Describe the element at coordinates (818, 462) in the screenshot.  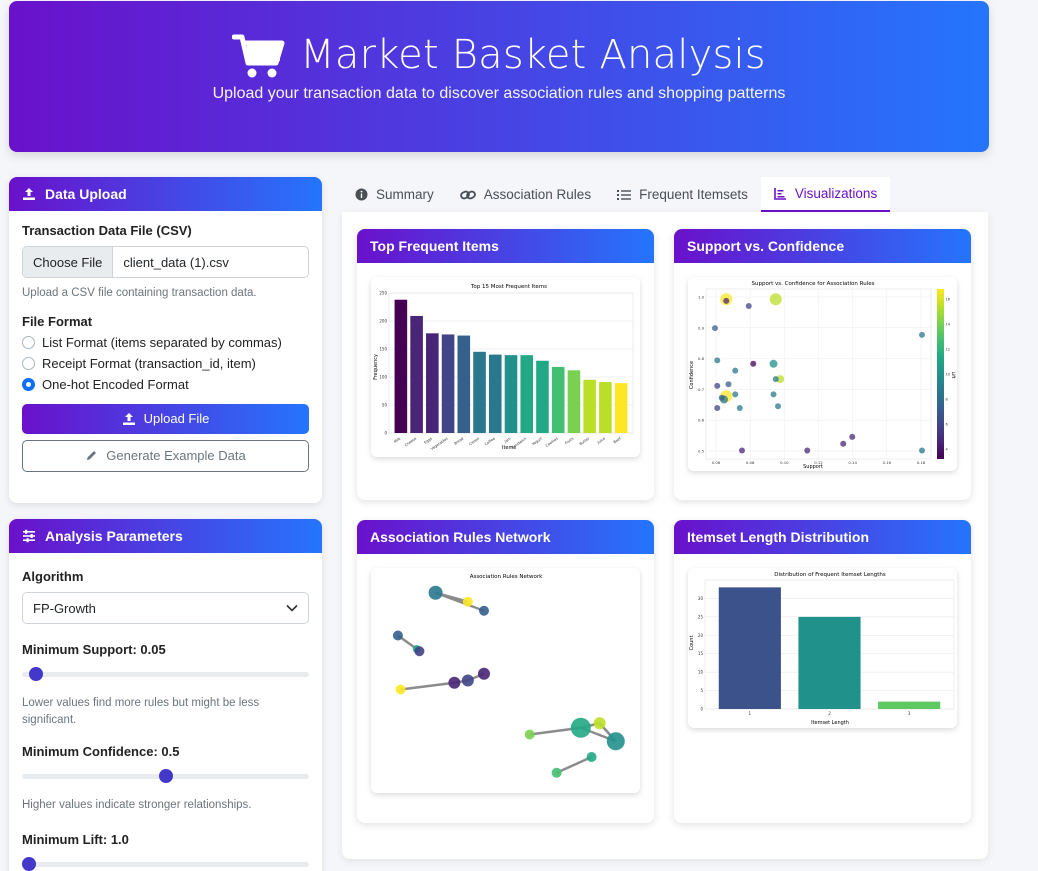
I see `x-tick-label: 0.12` at that location.